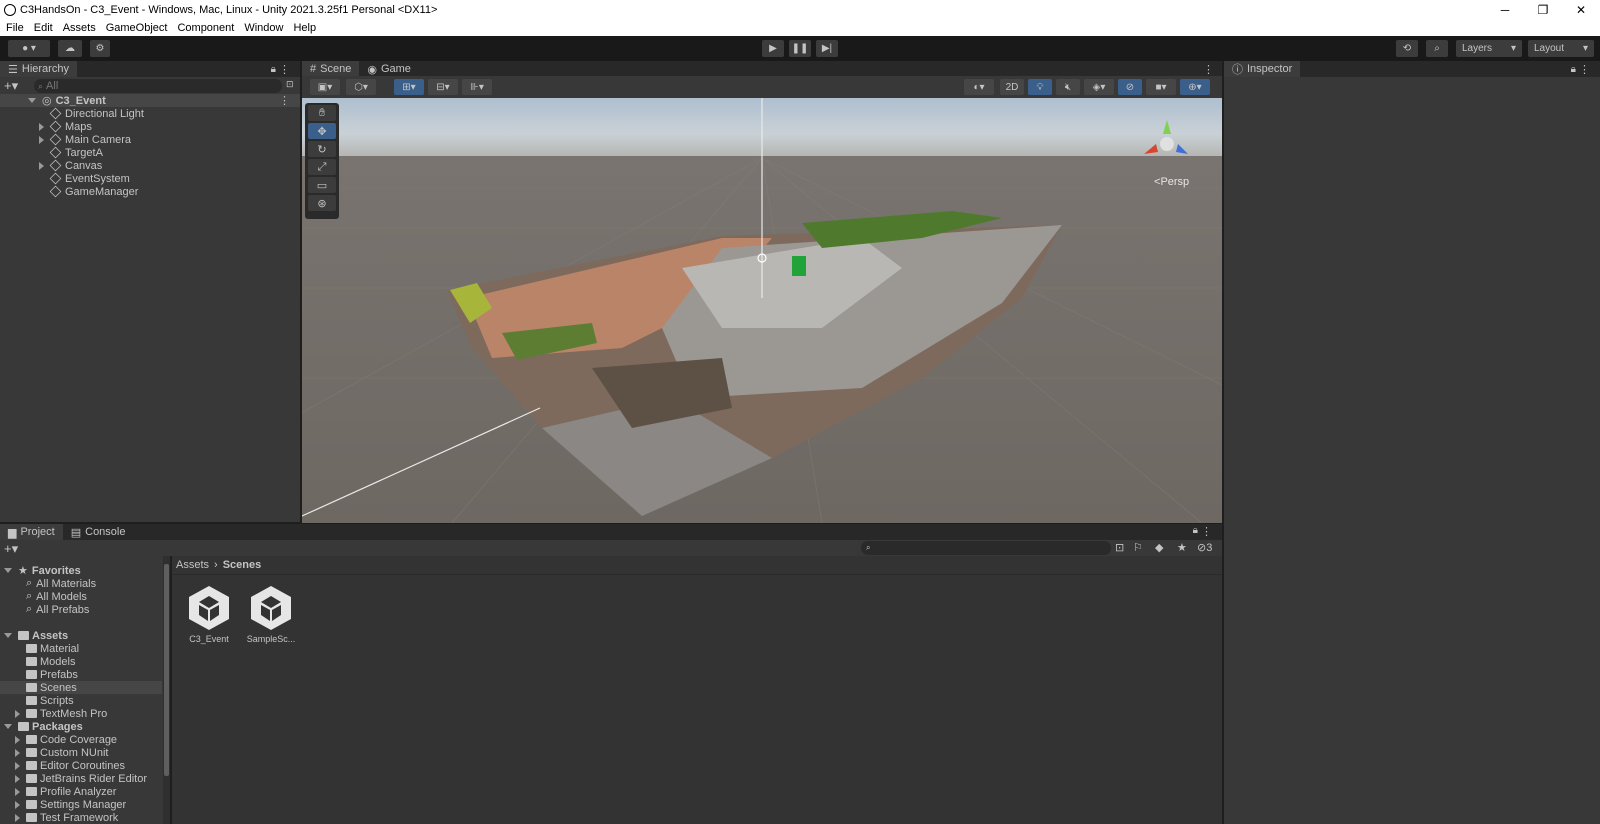 Image resolution: width=1600 pixels, height=824 pixels. What do you see at coordinates (1195, 87) in the screenshot?
I see `gizmos-dropdown: ⊕▾` at bounding box center [1195, 87].